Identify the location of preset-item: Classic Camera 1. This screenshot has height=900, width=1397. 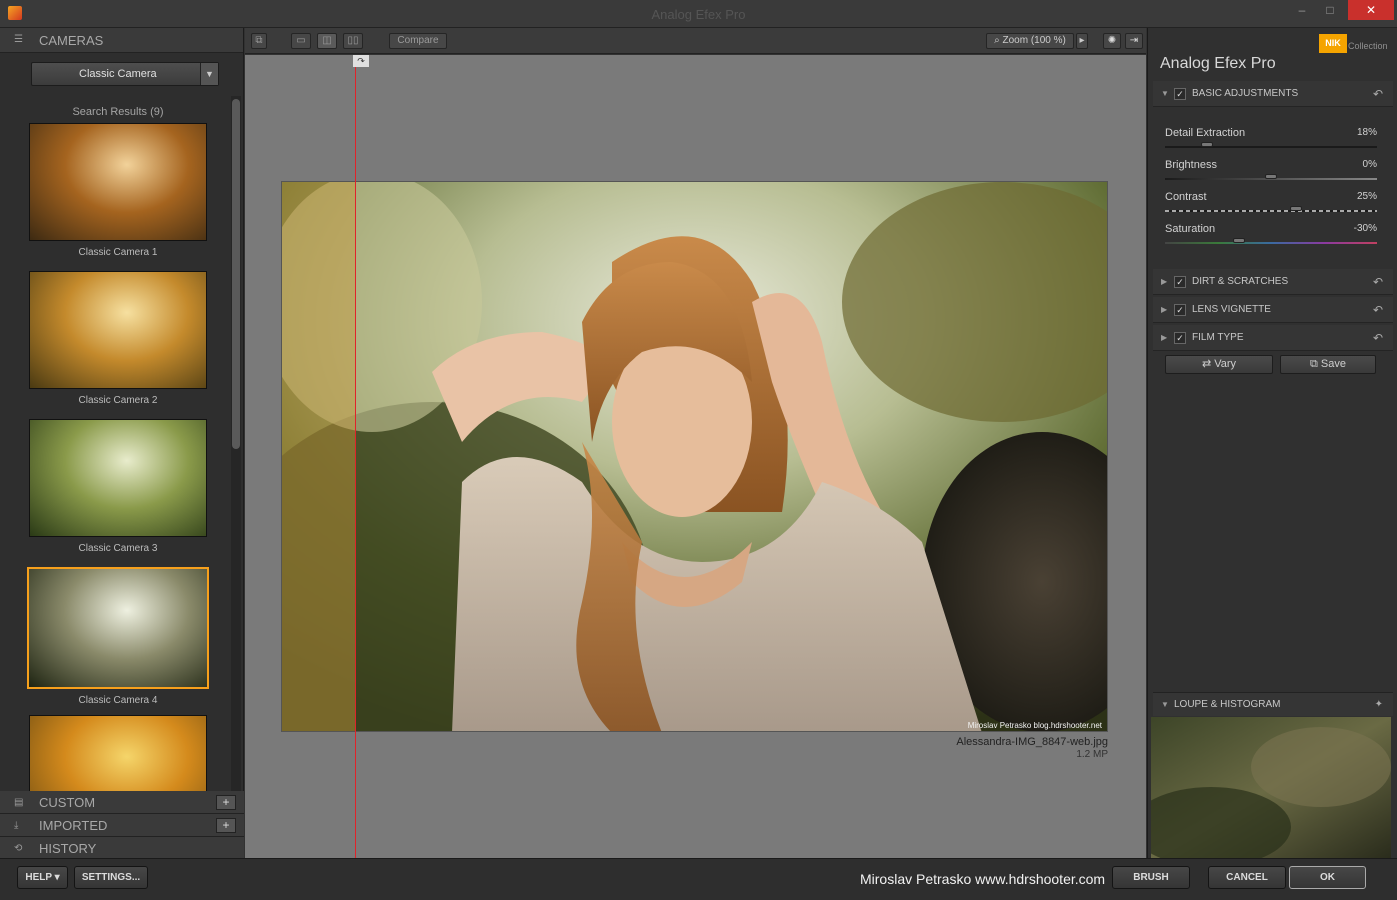
(118, 197).